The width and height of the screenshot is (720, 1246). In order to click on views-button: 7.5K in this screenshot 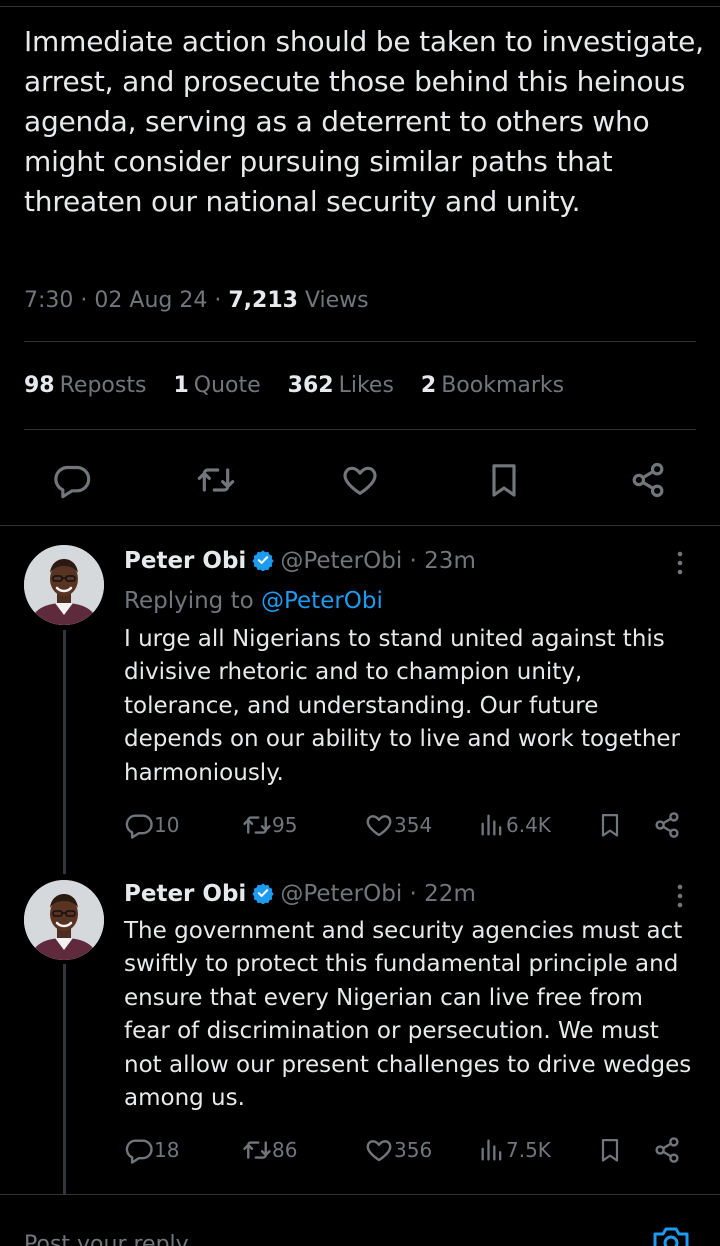, I will do `click(514, 1150)`.